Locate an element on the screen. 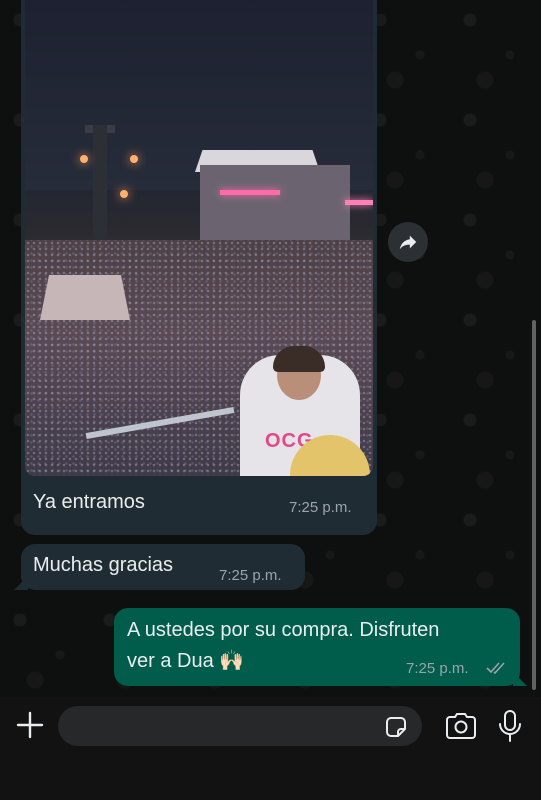  message-text-line1: A ustedes por su compra. Disfruten is located at coordinates (283, 630).